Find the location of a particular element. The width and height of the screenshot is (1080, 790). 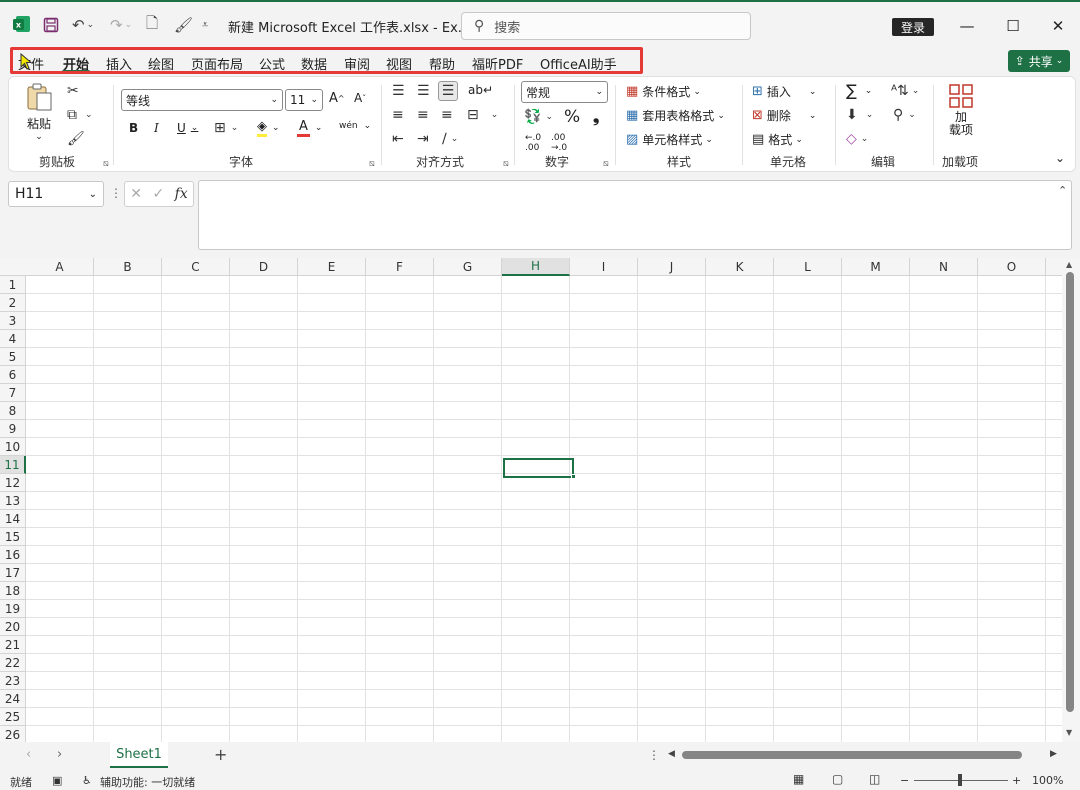

row-header-5: 5 is located at coordinates (13, 357).